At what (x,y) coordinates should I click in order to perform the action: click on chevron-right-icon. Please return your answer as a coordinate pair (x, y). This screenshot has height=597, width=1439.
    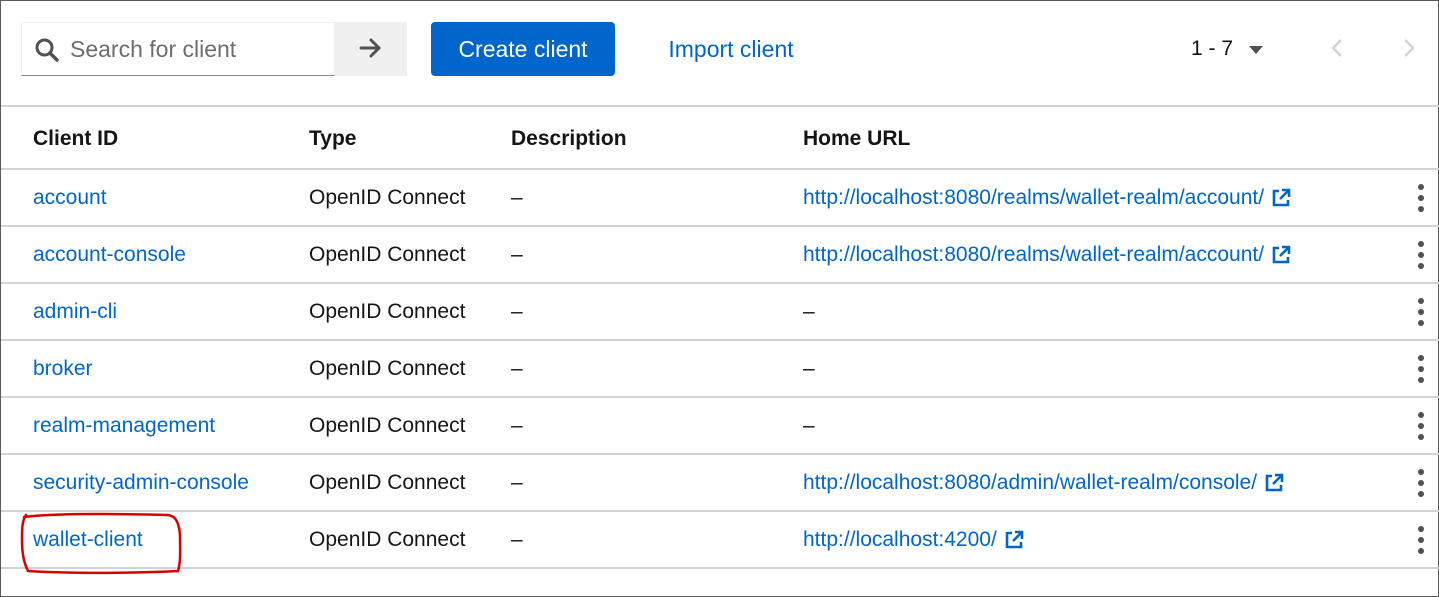
    Looking at the image, I should click on (1409, 49).